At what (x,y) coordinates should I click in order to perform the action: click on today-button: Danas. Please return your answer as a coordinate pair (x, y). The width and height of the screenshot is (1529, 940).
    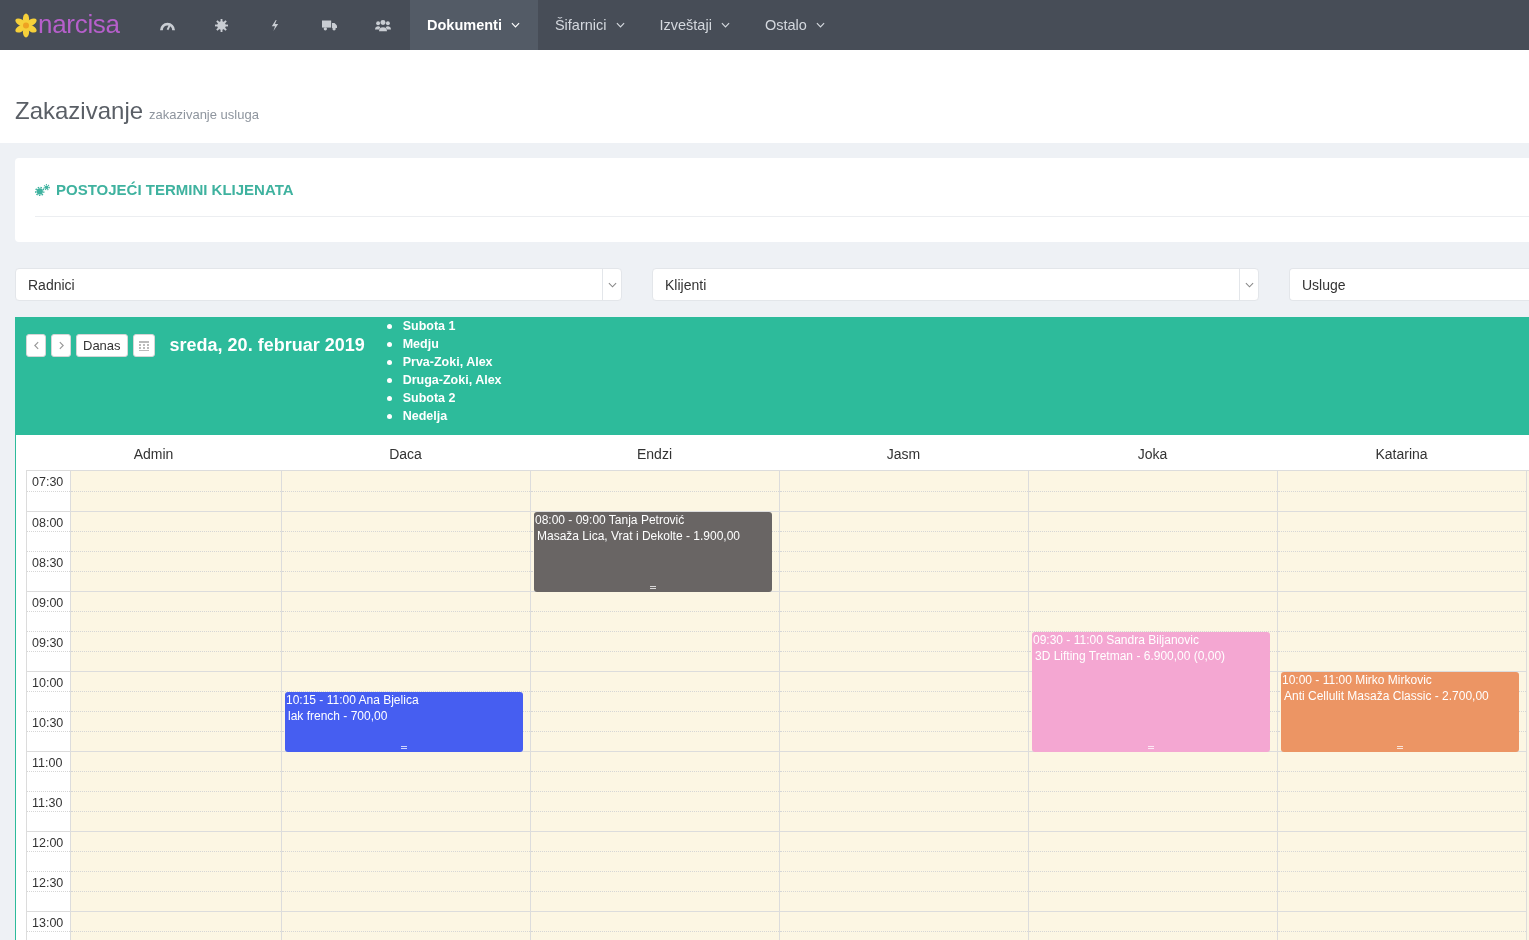
    Looking at the image, I should click on (102, 345).